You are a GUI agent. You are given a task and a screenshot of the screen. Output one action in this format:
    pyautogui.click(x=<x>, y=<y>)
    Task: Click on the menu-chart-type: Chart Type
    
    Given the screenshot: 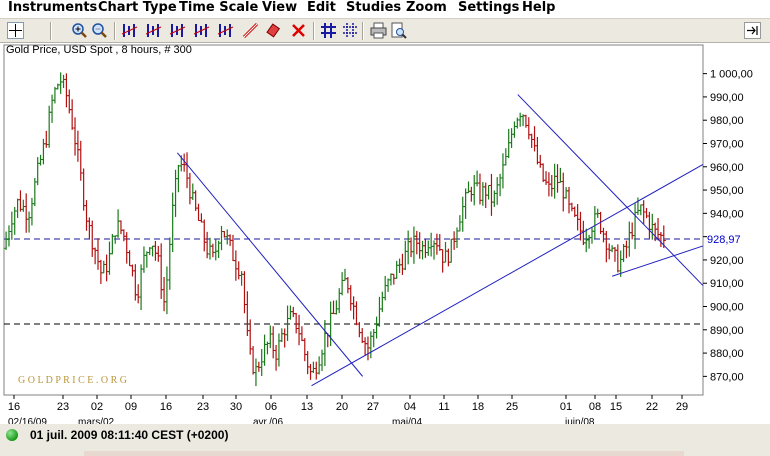 What is the action you would take?
    pyautogui.click(x=137, y=8)
    